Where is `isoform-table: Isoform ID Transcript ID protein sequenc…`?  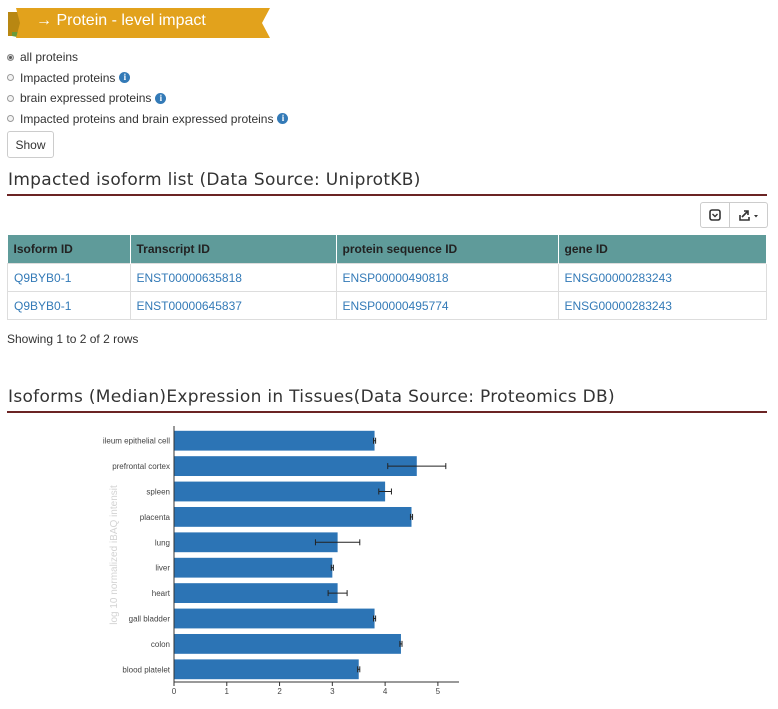
isoform-table: Isoform ID Transcript ID protein sequenc… is located at coordinates (387, 277).